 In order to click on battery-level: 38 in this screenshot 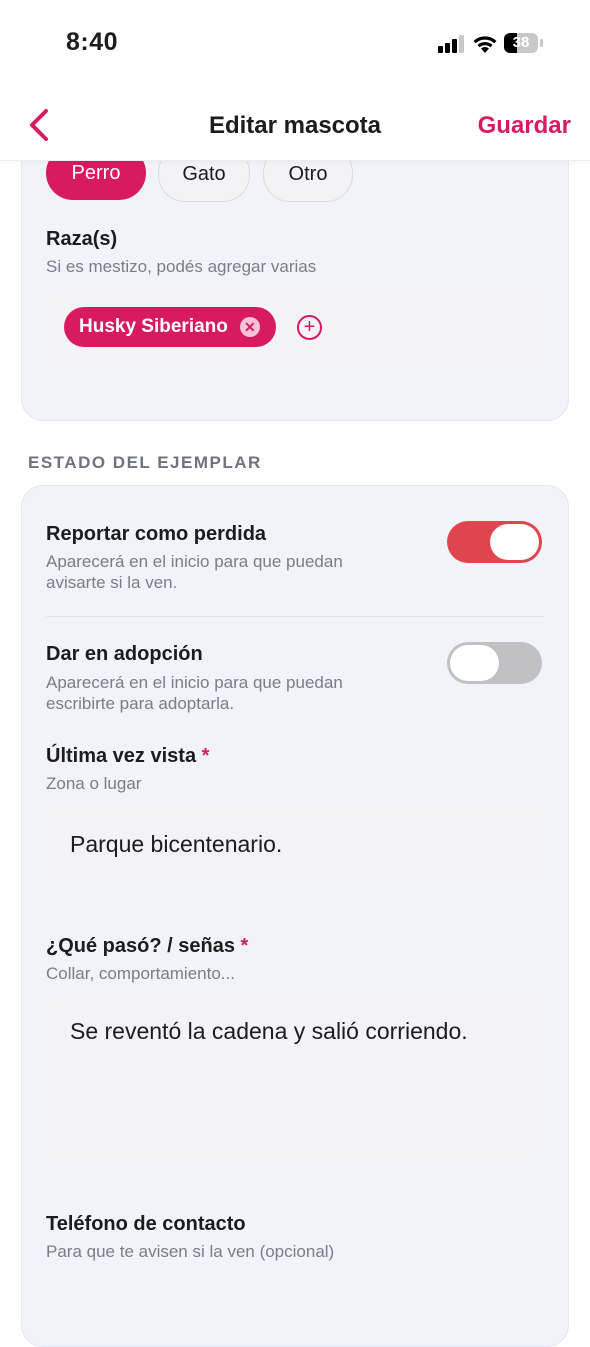, I will do `click(521, 42)`.